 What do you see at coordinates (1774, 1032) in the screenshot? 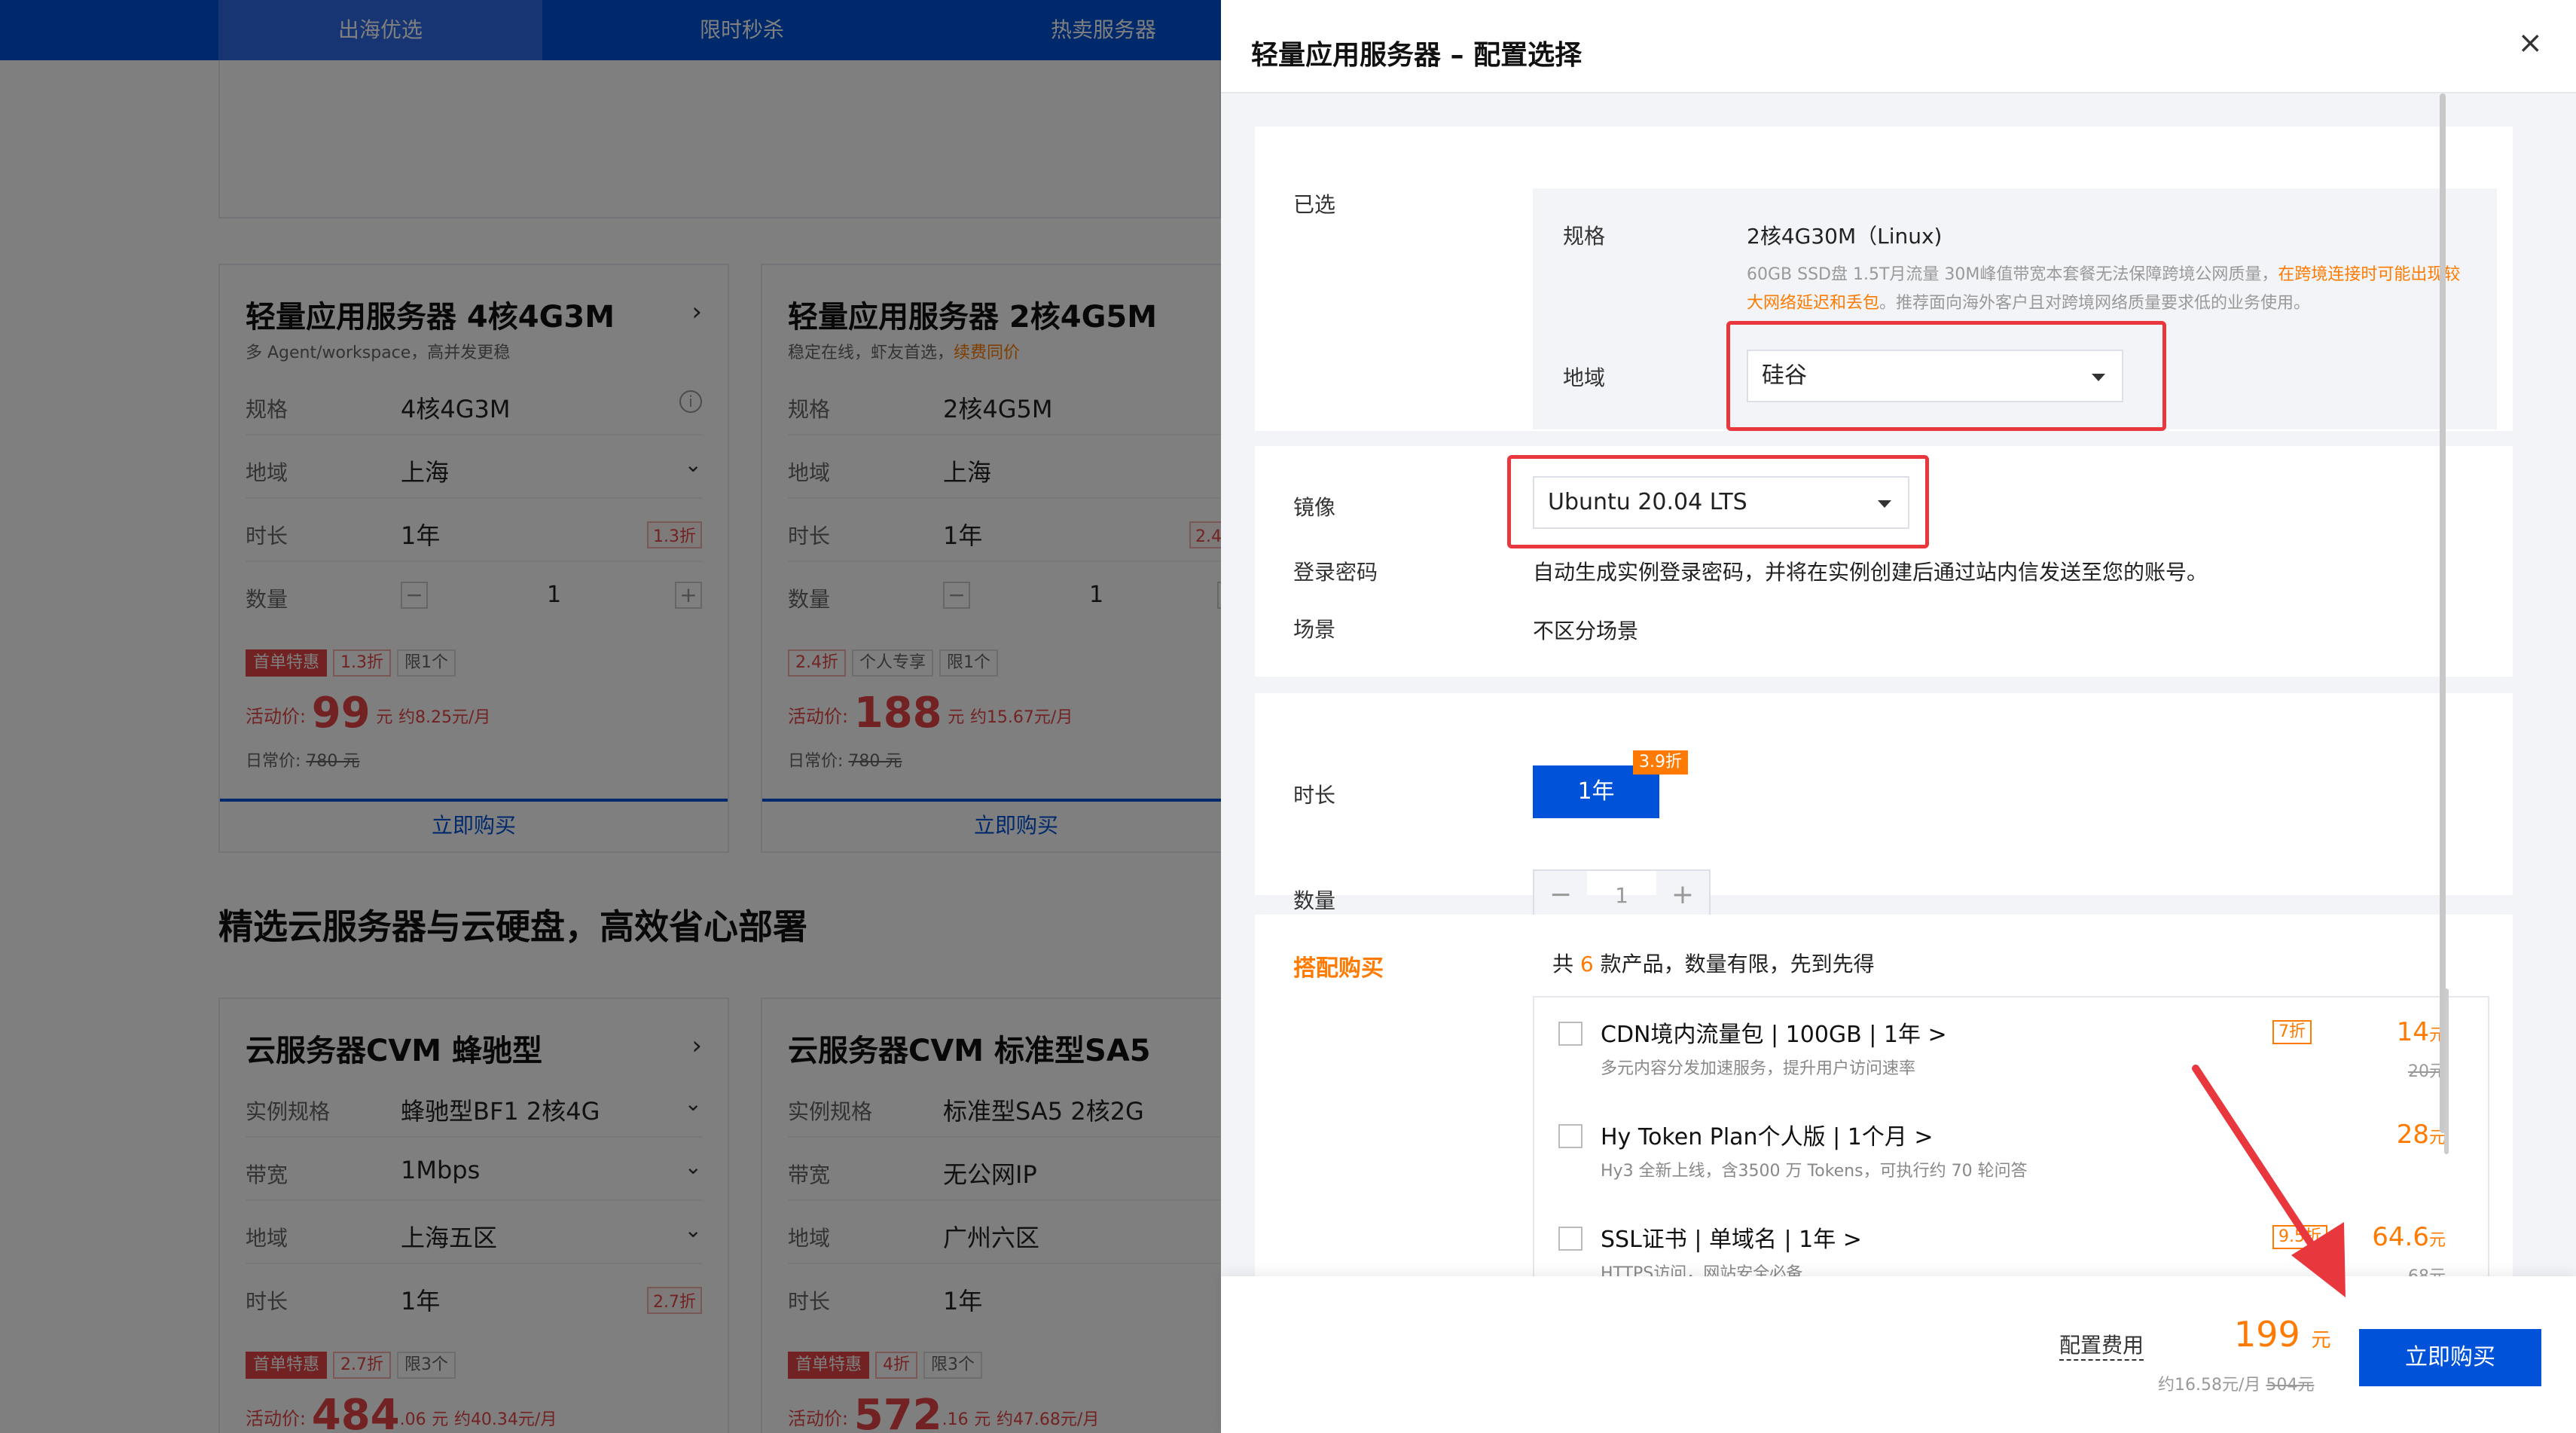
I see `bundle-name: CDN境内流量包 | 100GB | 1年 >` at bounding box center [1774, 1032].